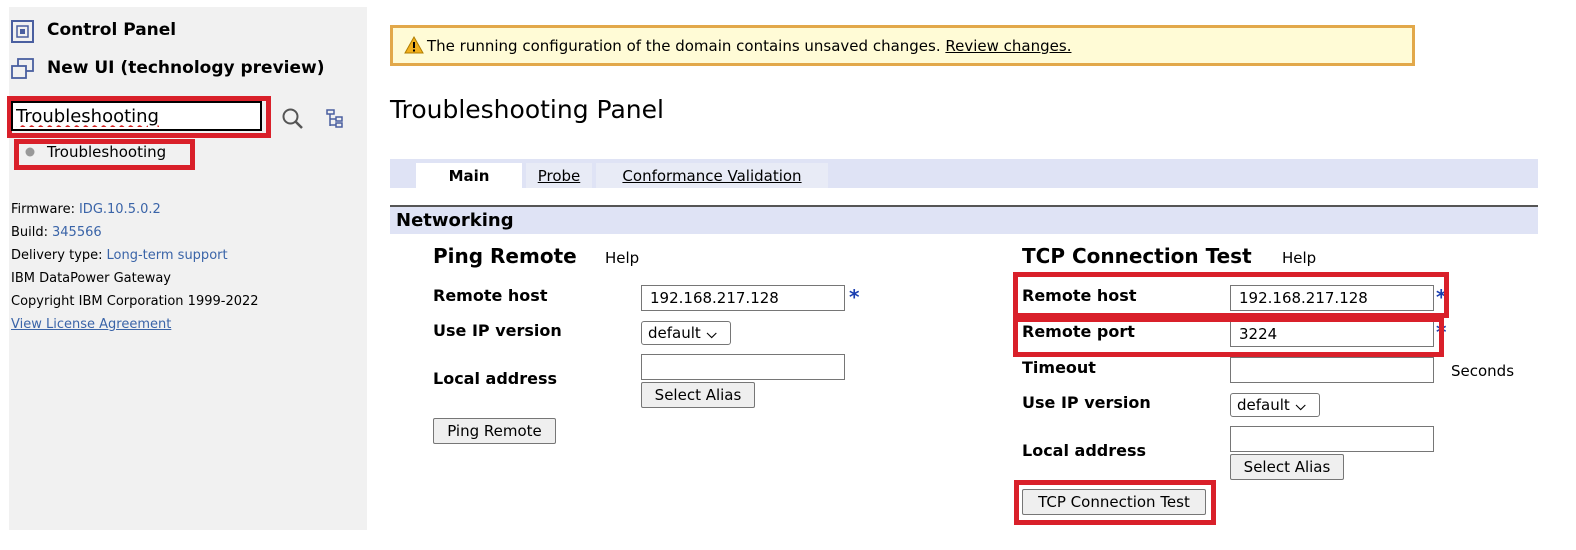 The height and width of the screenshot is (550, 1576). I want to click on search-input, so click(136, 116).